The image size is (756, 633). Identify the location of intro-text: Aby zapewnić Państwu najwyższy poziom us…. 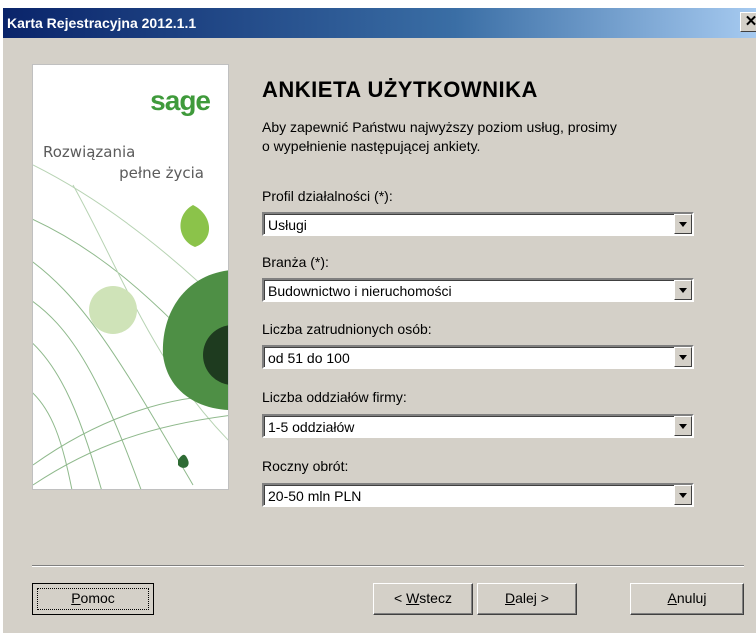
(492, 137).